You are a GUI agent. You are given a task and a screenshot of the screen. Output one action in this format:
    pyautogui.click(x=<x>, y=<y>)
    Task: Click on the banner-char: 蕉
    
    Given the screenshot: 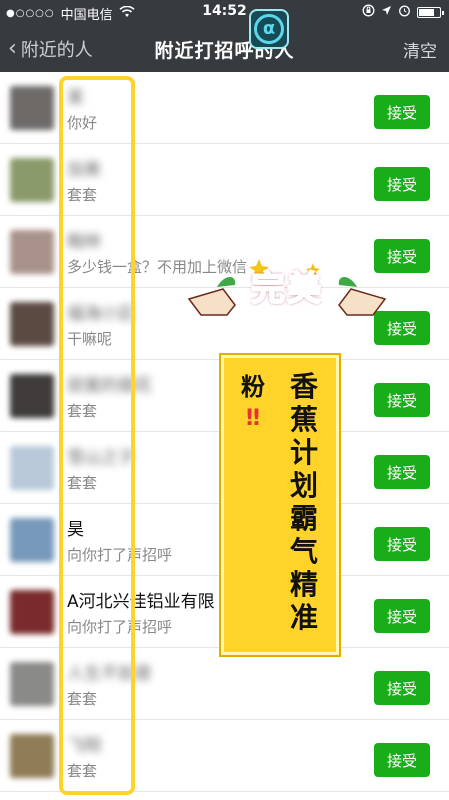 What is the action you would take?
    pyautogui.click(x=303, y=419)
    